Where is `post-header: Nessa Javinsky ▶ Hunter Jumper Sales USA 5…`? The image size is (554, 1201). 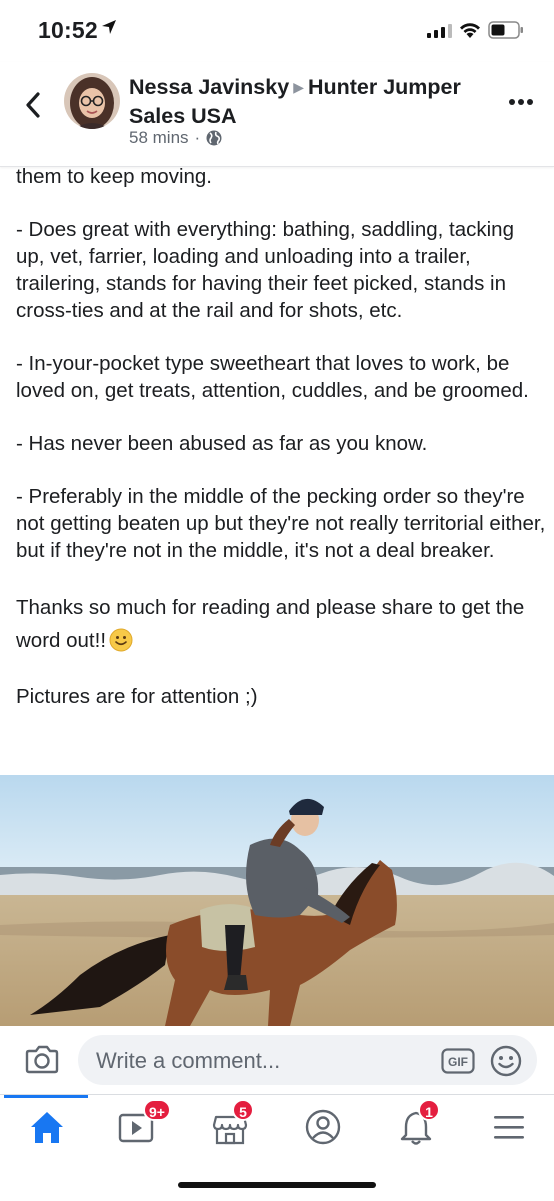 post-header: Nessa Javinsky ▶ Hunter Jumper Sales USA 5… is located at coordinates (277, 114).